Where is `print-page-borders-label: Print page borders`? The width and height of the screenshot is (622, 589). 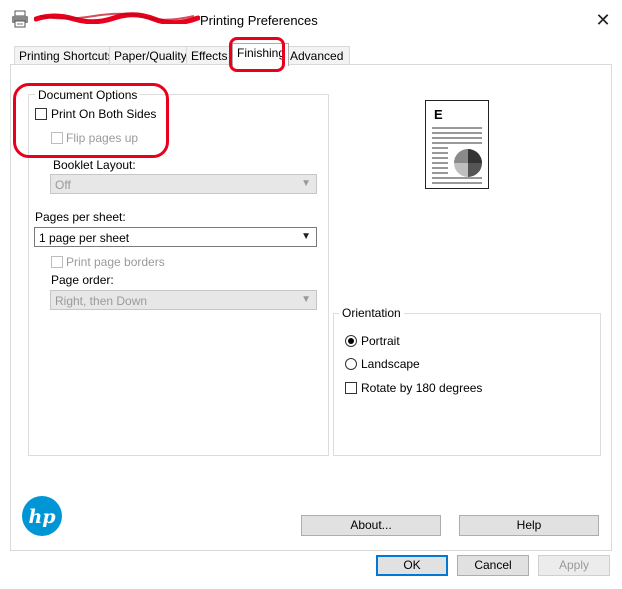 print-page-borders-label: Print page borders is located at coordinates (115, 262).